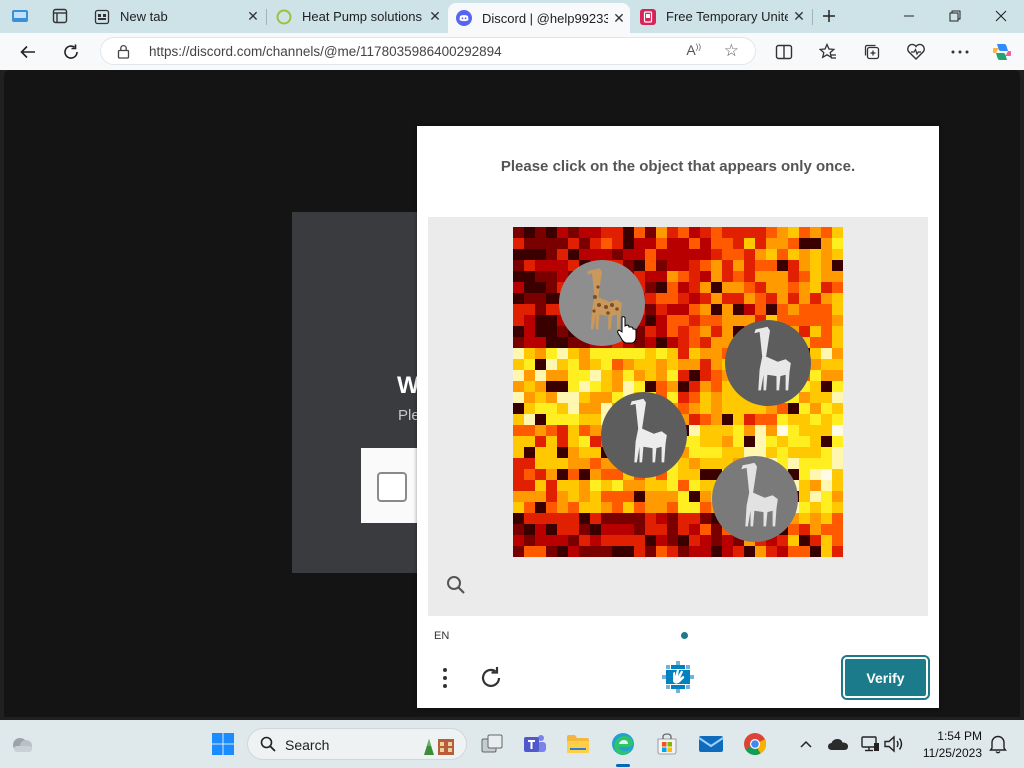 The height and width of the screenshot is (768, 1024). I want to click on tab-discord: Discord | @help99233 ✕, so click(539, 18).